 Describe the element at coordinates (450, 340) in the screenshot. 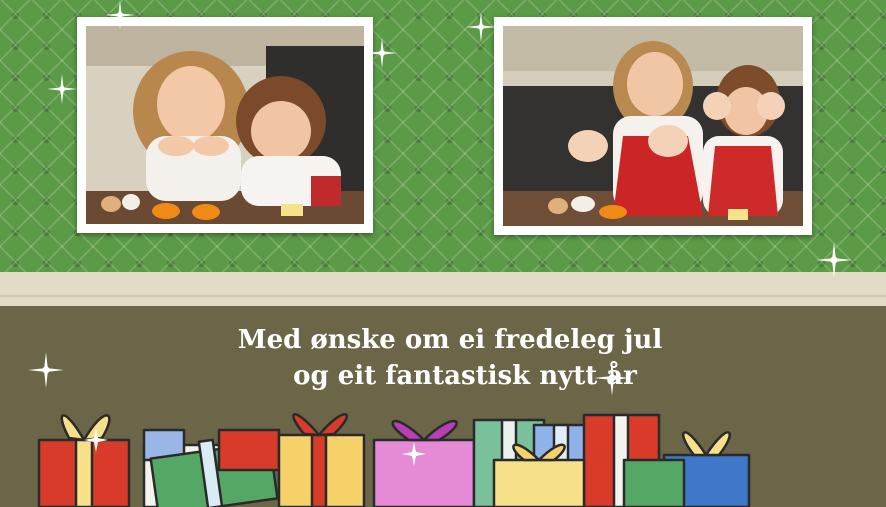

I see `greeting-line-1: Med ønske om ei fredeleg jul` at that location.